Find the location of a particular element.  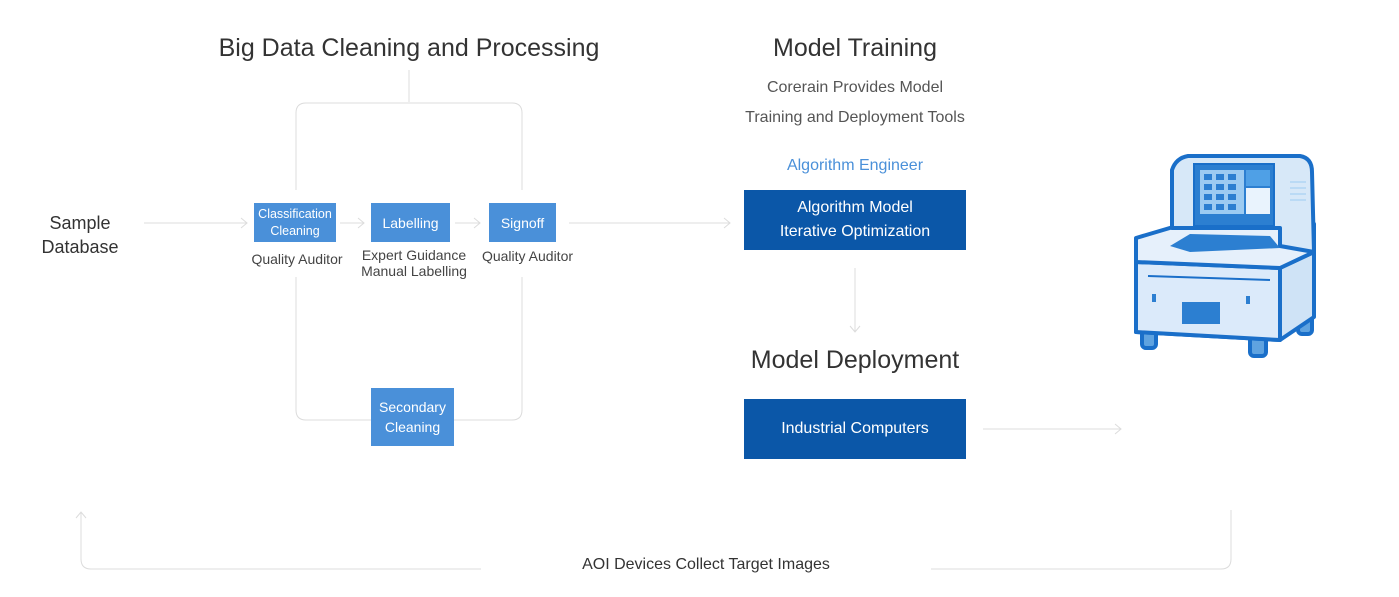

training-section-title: Model Training is located at coordinates (855, 48).